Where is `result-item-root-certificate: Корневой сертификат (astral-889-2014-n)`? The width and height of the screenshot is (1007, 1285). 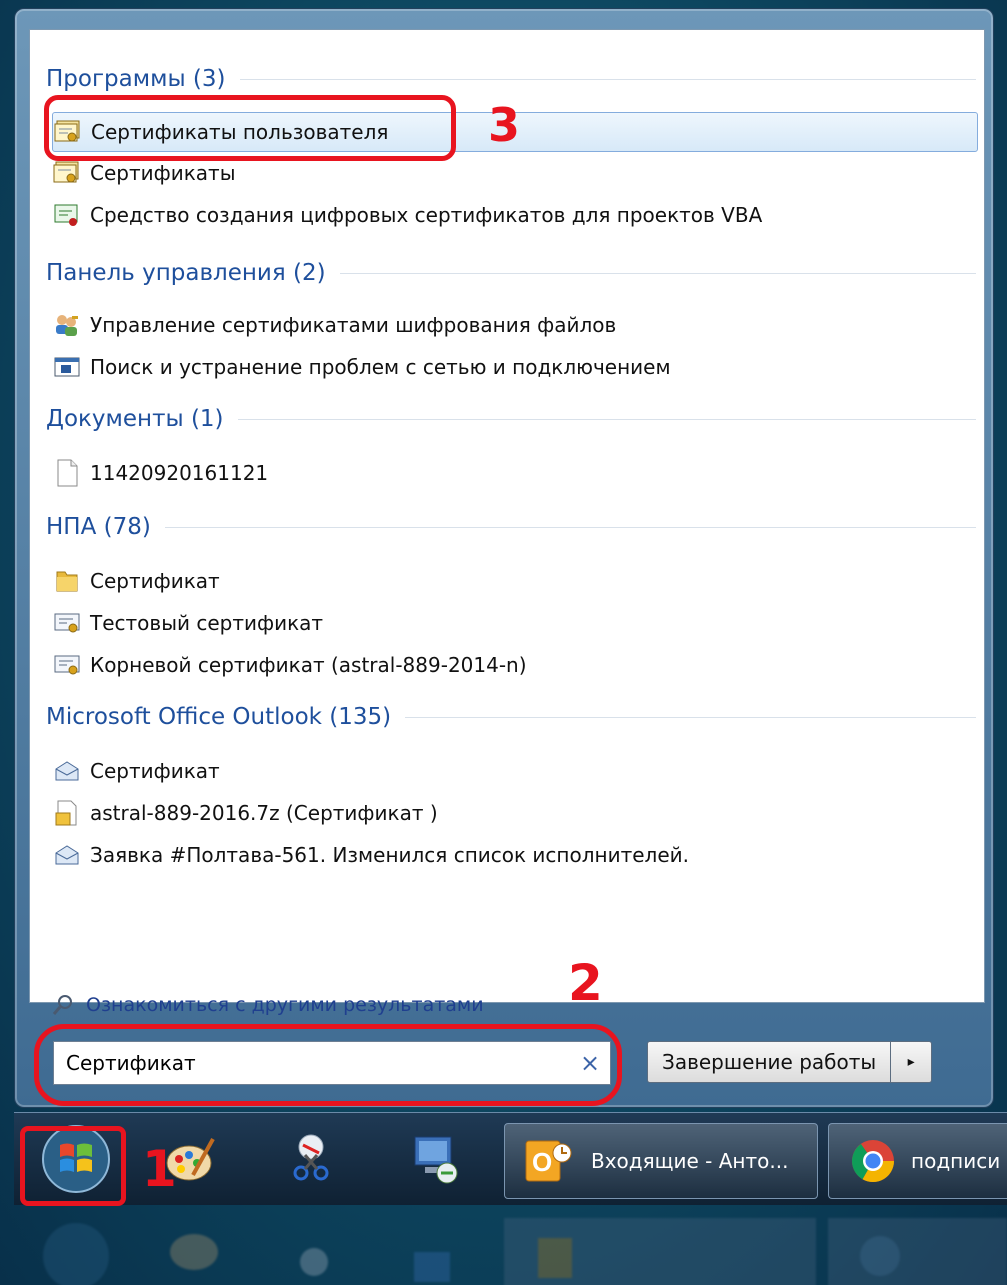 result-item-root-certificate: Корневой сертификат (astral-889-2014-n) is located at coordinates (515, 665).